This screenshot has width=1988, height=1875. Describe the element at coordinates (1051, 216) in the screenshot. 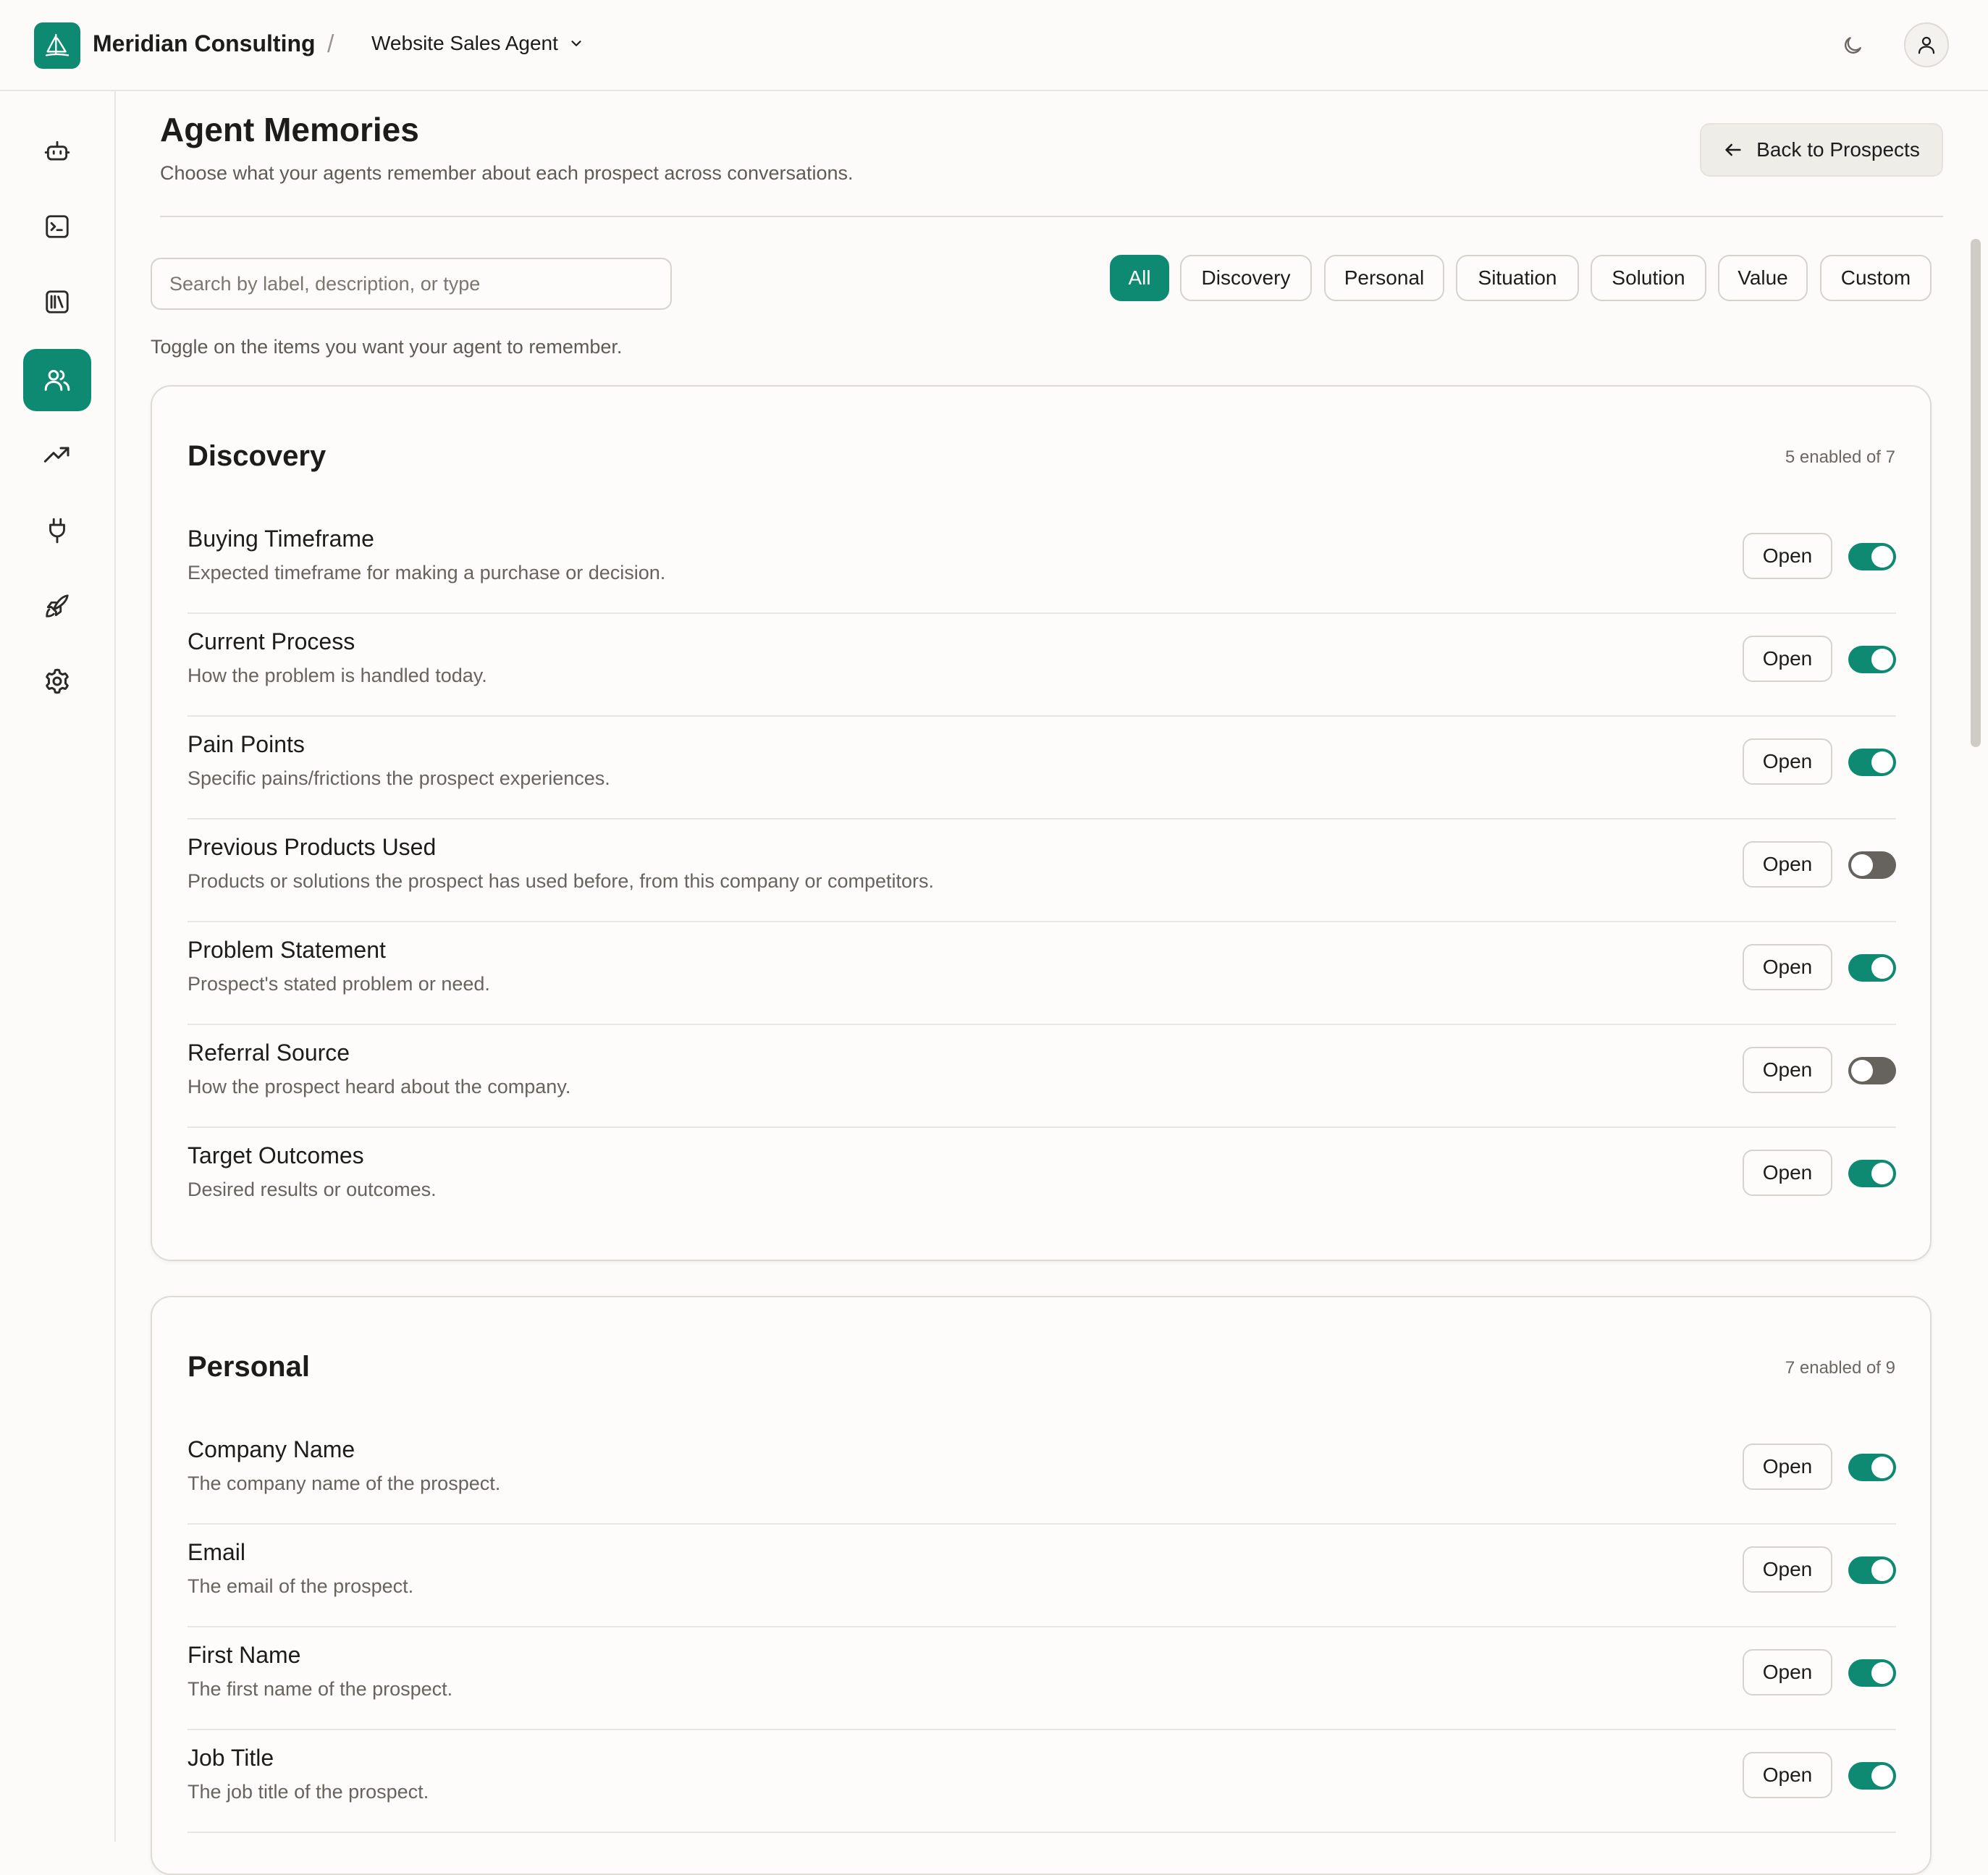

I see `header-divider` at that location.